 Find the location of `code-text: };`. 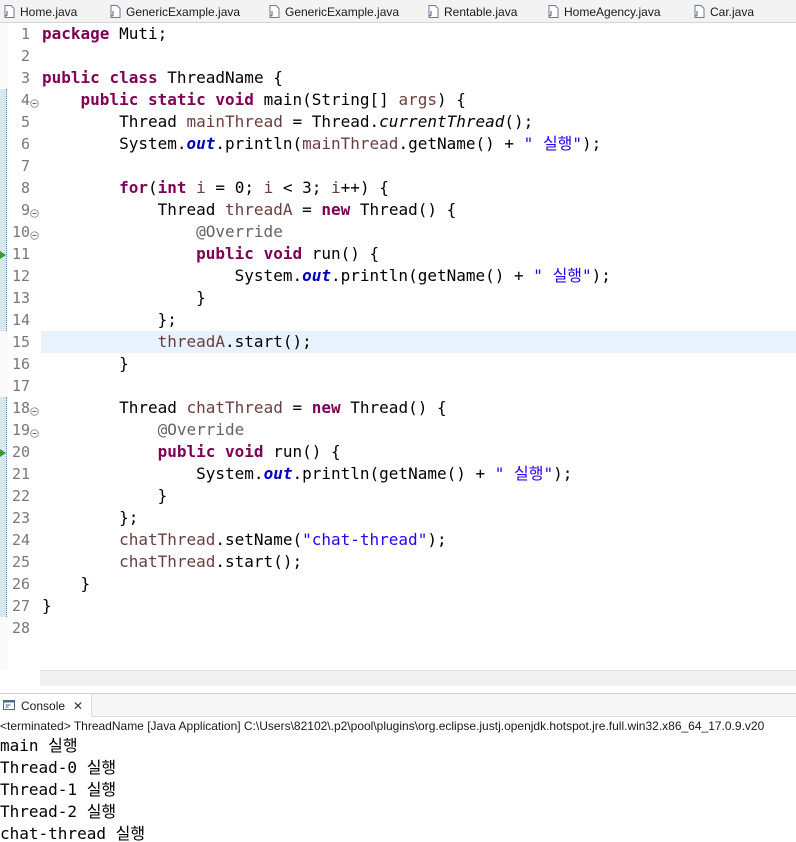

code-text: }; is located at coordinates (167, 319).